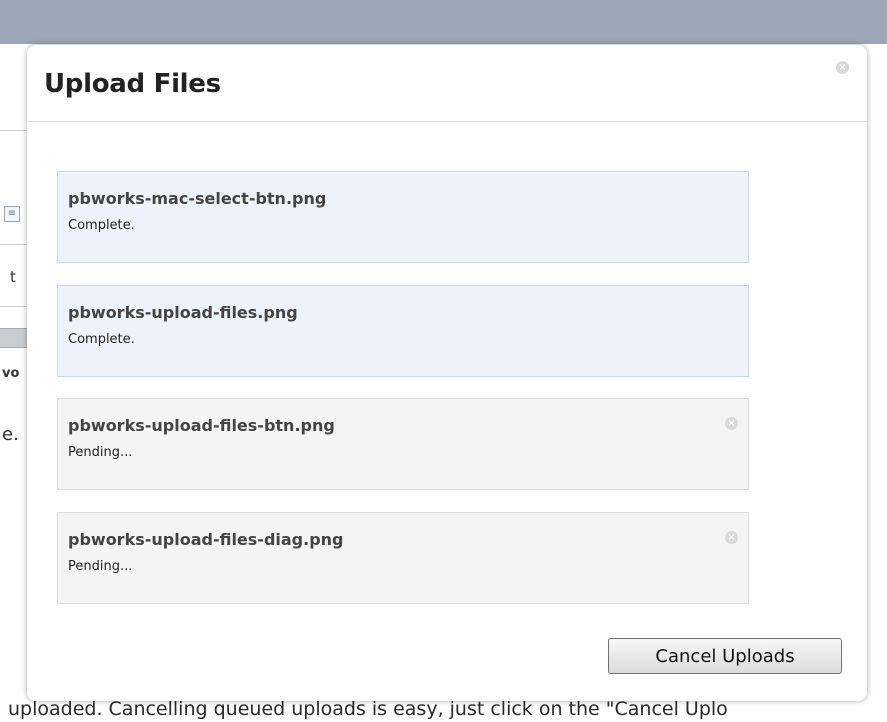 The height and width of the screenshot is (722, 887). Describe the element at coordinates (10, 434) in the screenshot. I see `background-text-fragment: e.` at that location.